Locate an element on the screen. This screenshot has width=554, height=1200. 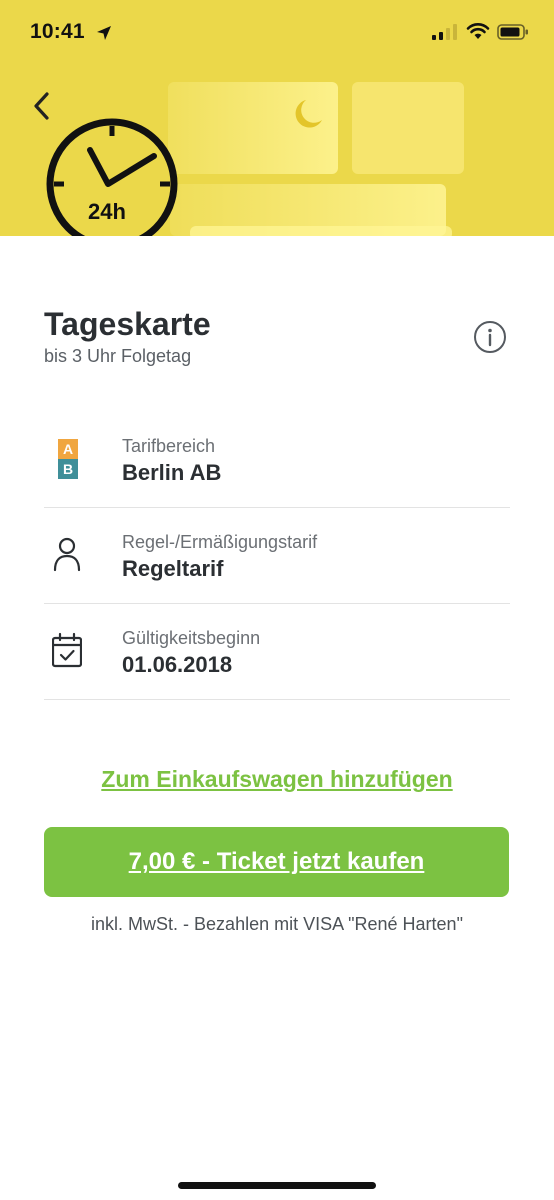
clock-label: 24h is located at coordinates (107, 211).